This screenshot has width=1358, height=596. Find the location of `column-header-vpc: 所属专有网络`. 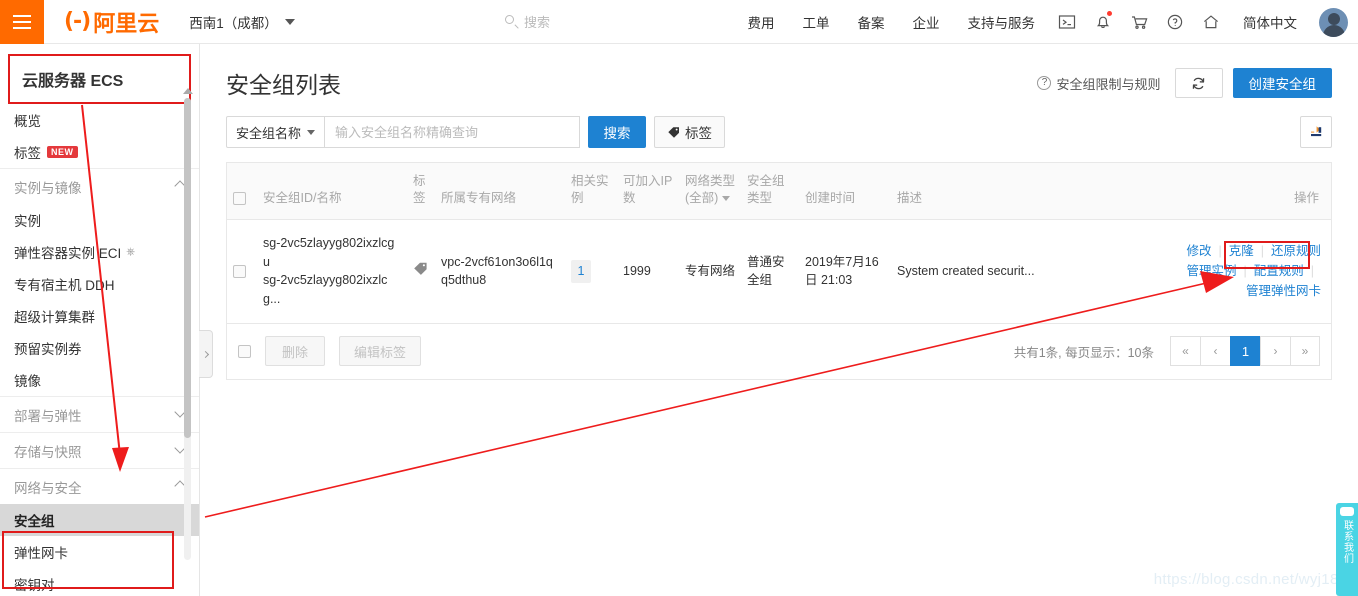

column-header-vpc: 所属专有网络 is located at coordinates (500, 191).